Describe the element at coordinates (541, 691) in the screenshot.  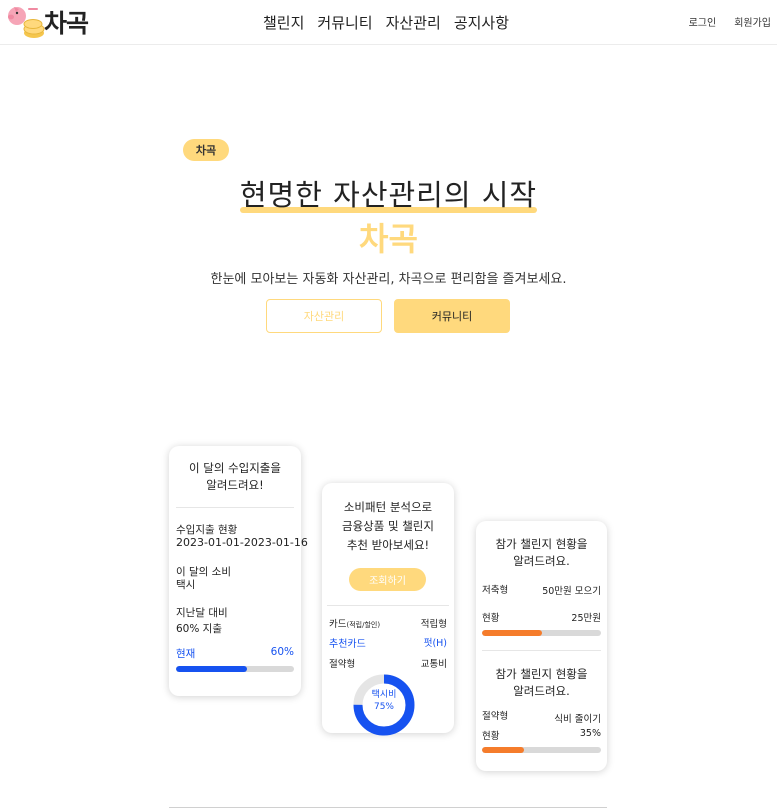
I see `card3b-title-line2: 알려드려요.` at that location.